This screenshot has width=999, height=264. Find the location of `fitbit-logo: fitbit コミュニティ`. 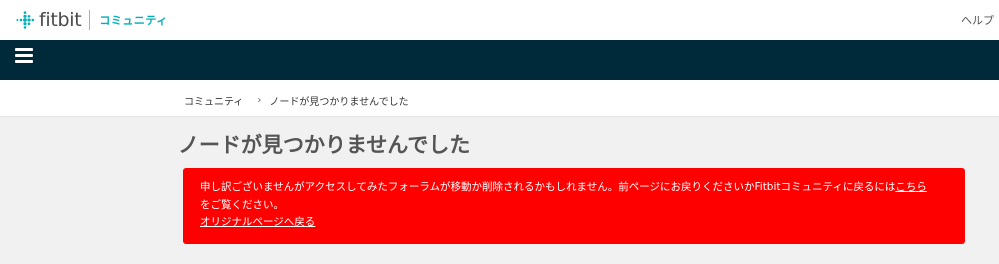

fitbit-logo: fitbit コミュニティ is located at coordinates (92, 20).